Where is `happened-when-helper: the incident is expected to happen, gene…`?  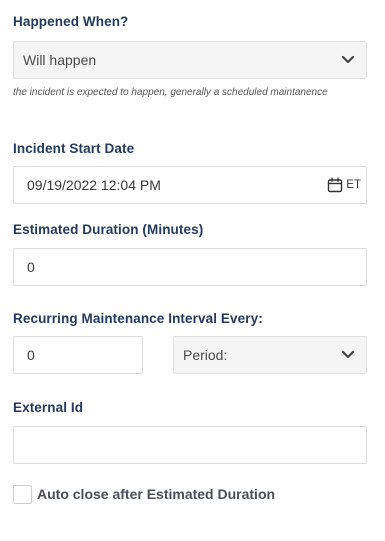
happened-when-helper: the incident is expected to happen, gene… is located at coordinates (170, 92).